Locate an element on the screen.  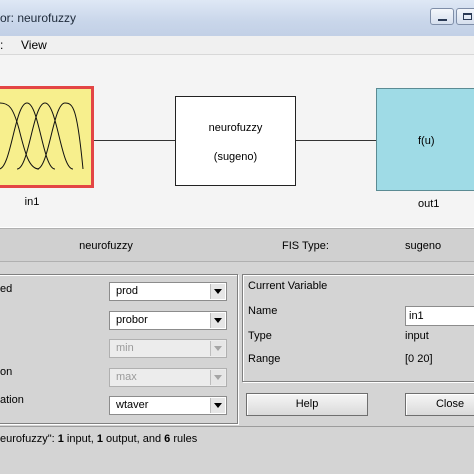
status-rules-text: rules is located at coordinates (184, 439).